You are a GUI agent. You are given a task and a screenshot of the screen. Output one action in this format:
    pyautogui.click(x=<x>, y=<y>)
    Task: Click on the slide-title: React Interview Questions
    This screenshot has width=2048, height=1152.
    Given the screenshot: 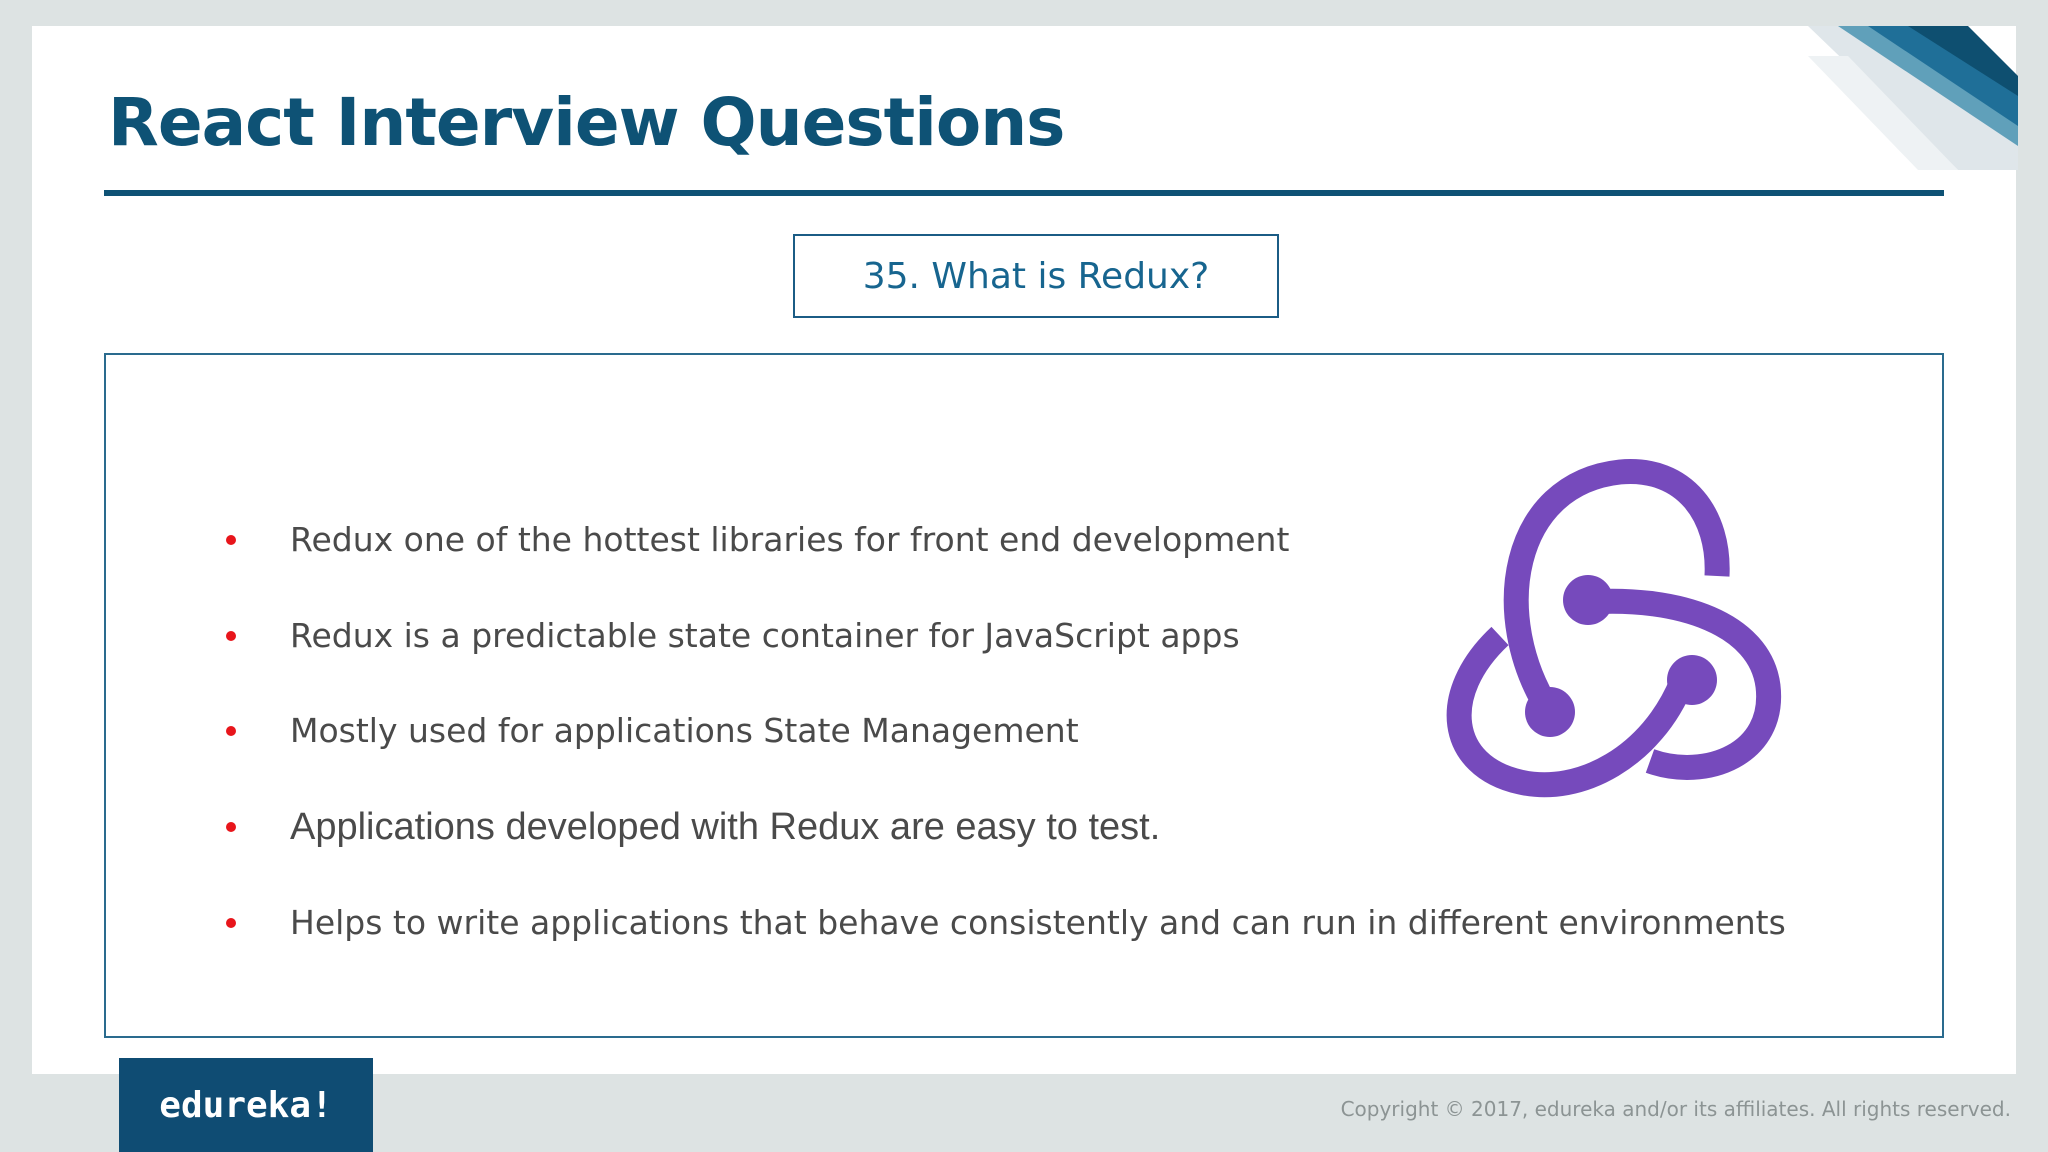 What is the action you would take?
    pyautogui.click(x=586, y=122)
    